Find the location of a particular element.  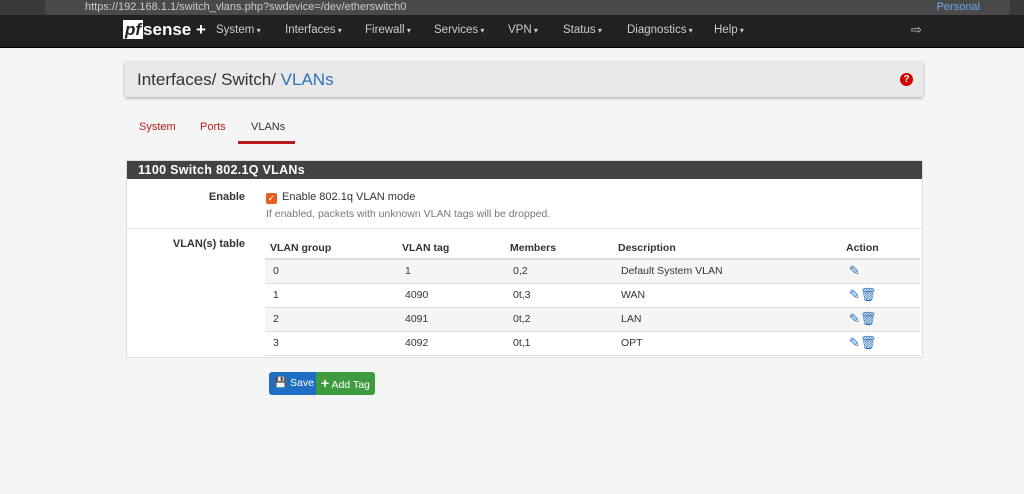

enable-label: Enable is located at coordinates (226, 197).